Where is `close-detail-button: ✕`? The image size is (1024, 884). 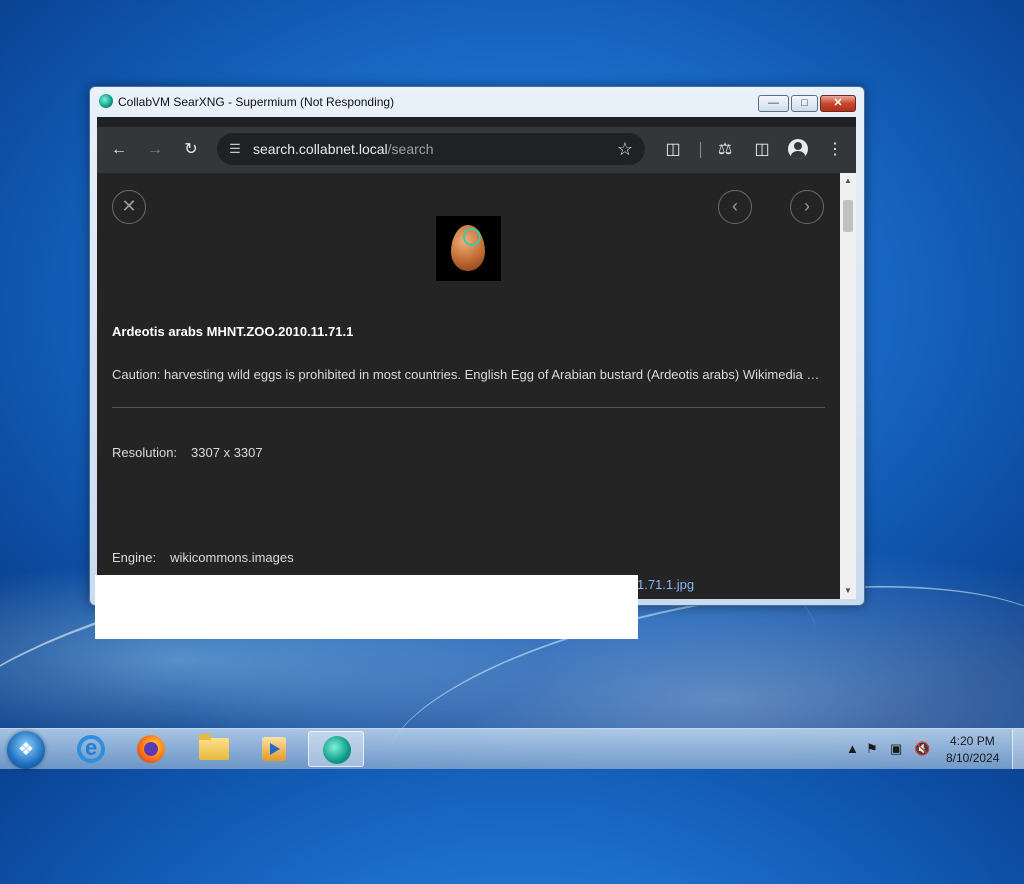 close-detail-button: ✕ is located at coordinates (129, 207).